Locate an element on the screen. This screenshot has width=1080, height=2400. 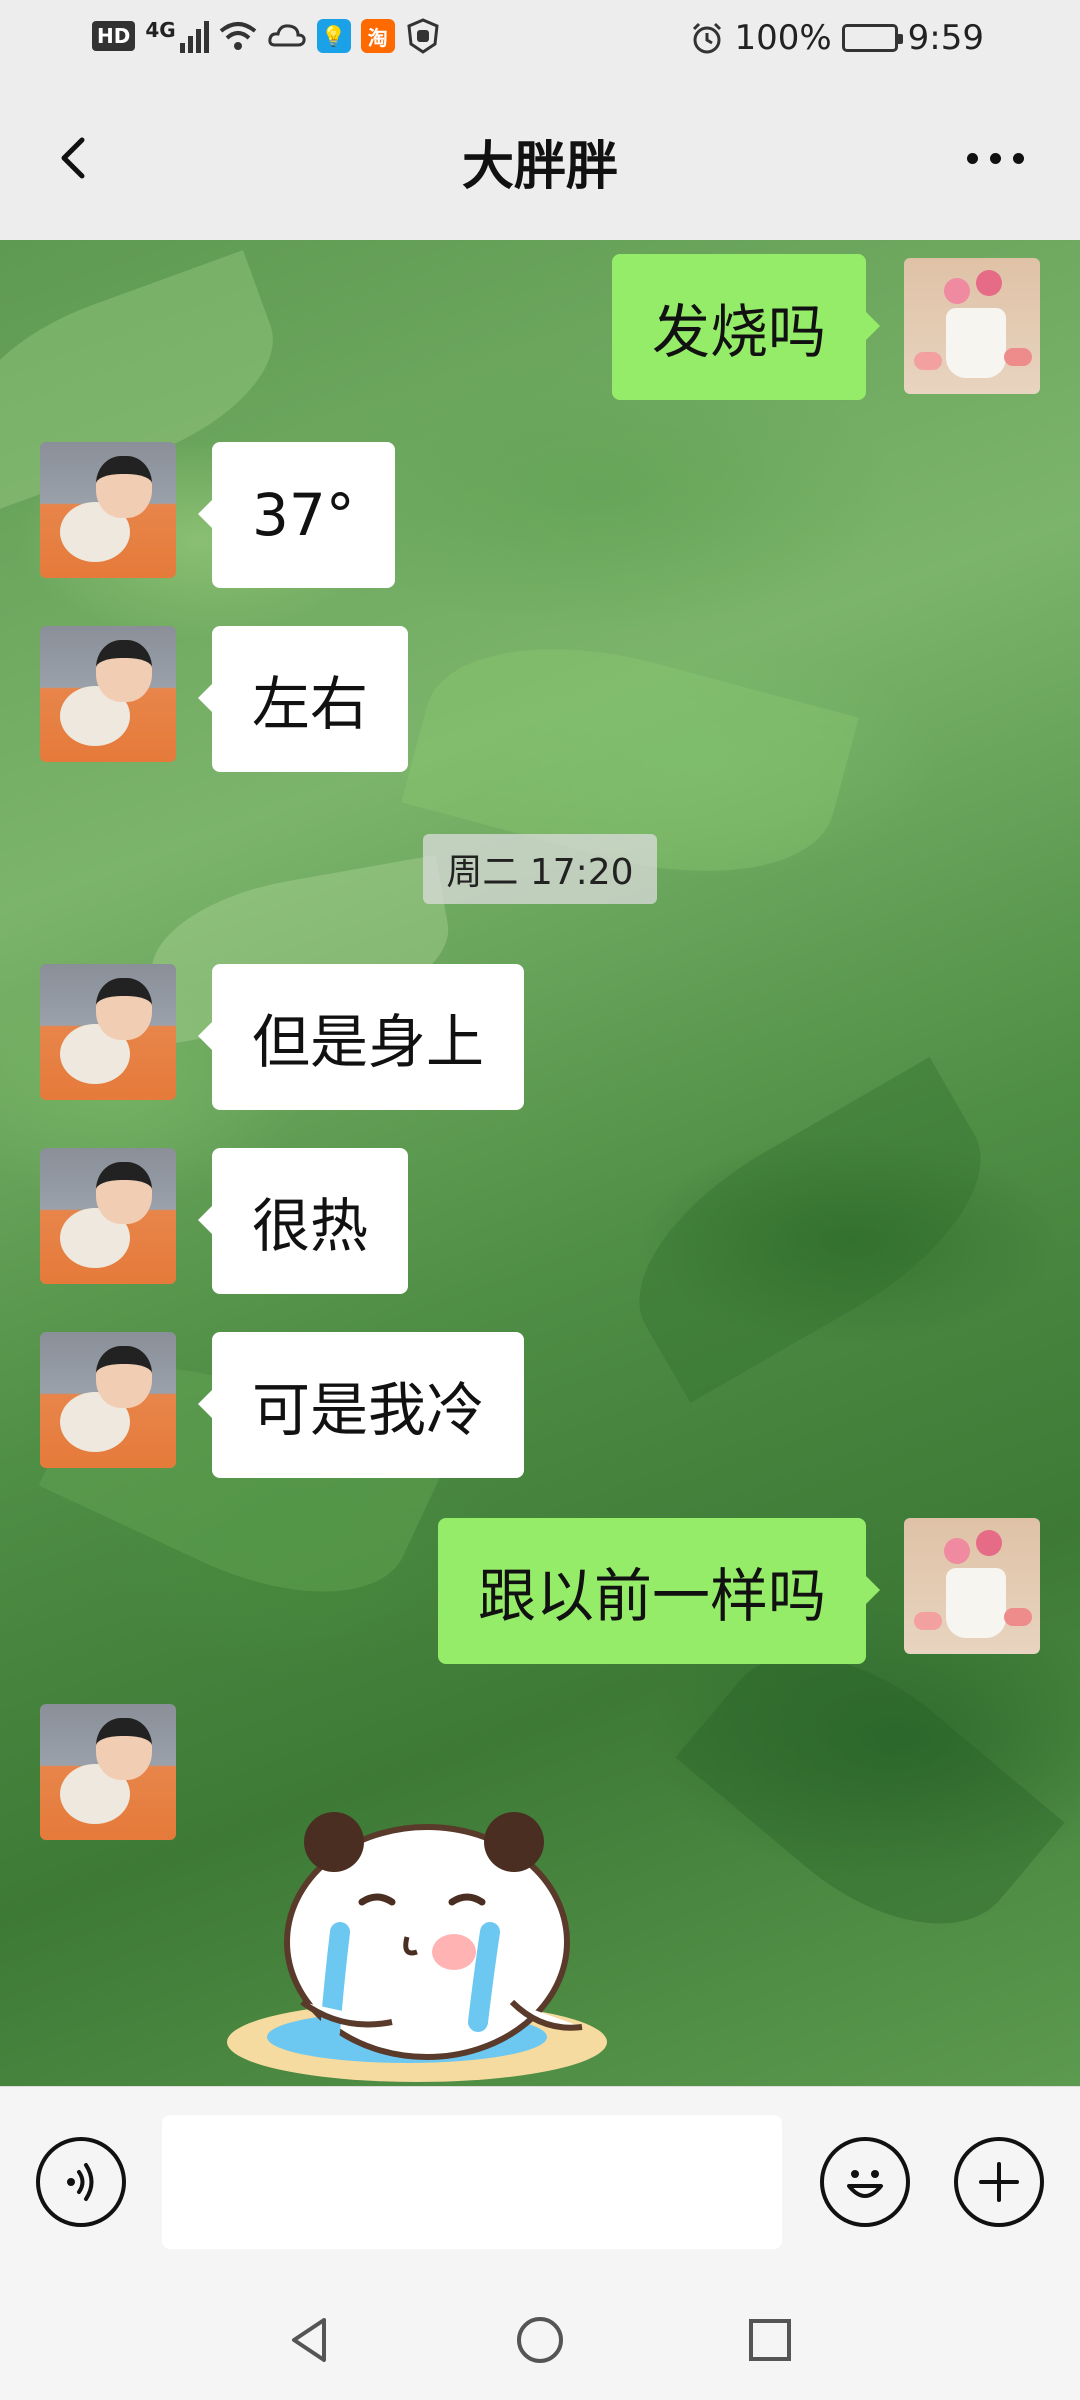
status-icons-left: HD 4G 💡 淘 is located at coordinates (266, 36).